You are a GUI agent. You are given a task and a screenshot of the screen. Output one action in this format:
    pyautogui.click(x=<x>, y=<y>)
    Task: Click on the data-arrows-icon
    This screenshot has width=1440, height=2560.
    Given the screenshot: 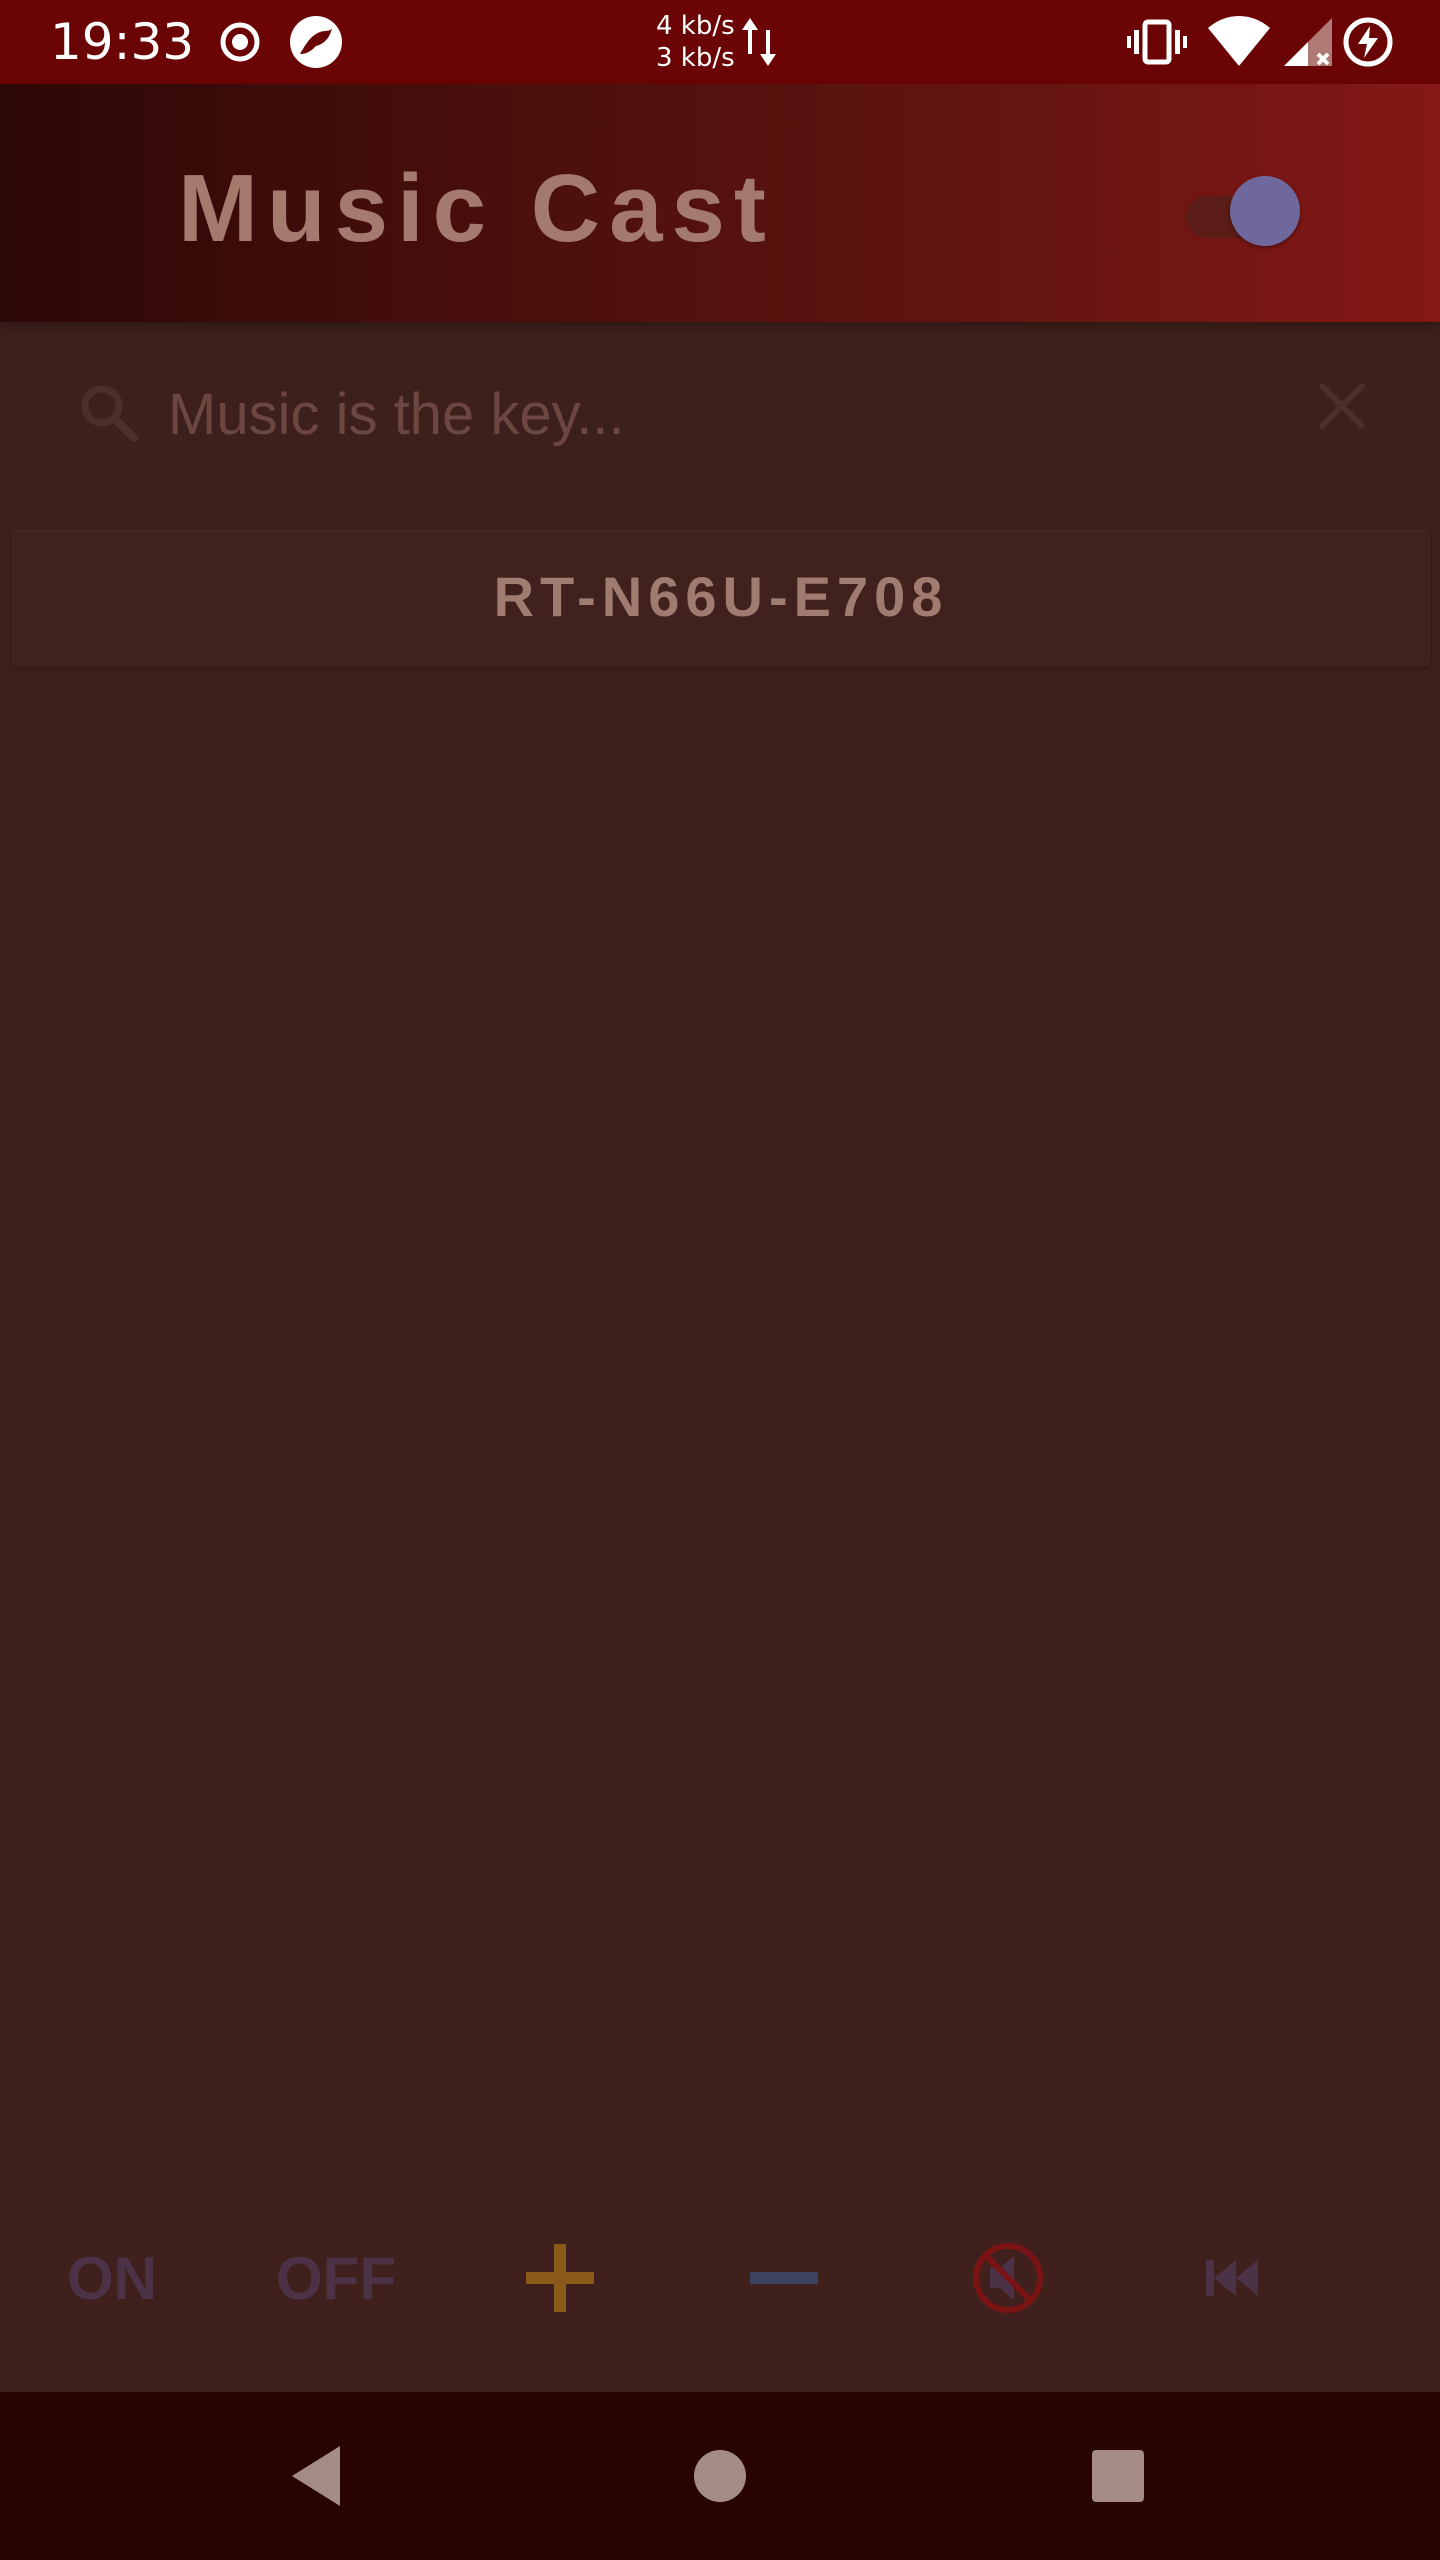 What is the action you would take?
    pyautogui.click(x=759, y=42)
    